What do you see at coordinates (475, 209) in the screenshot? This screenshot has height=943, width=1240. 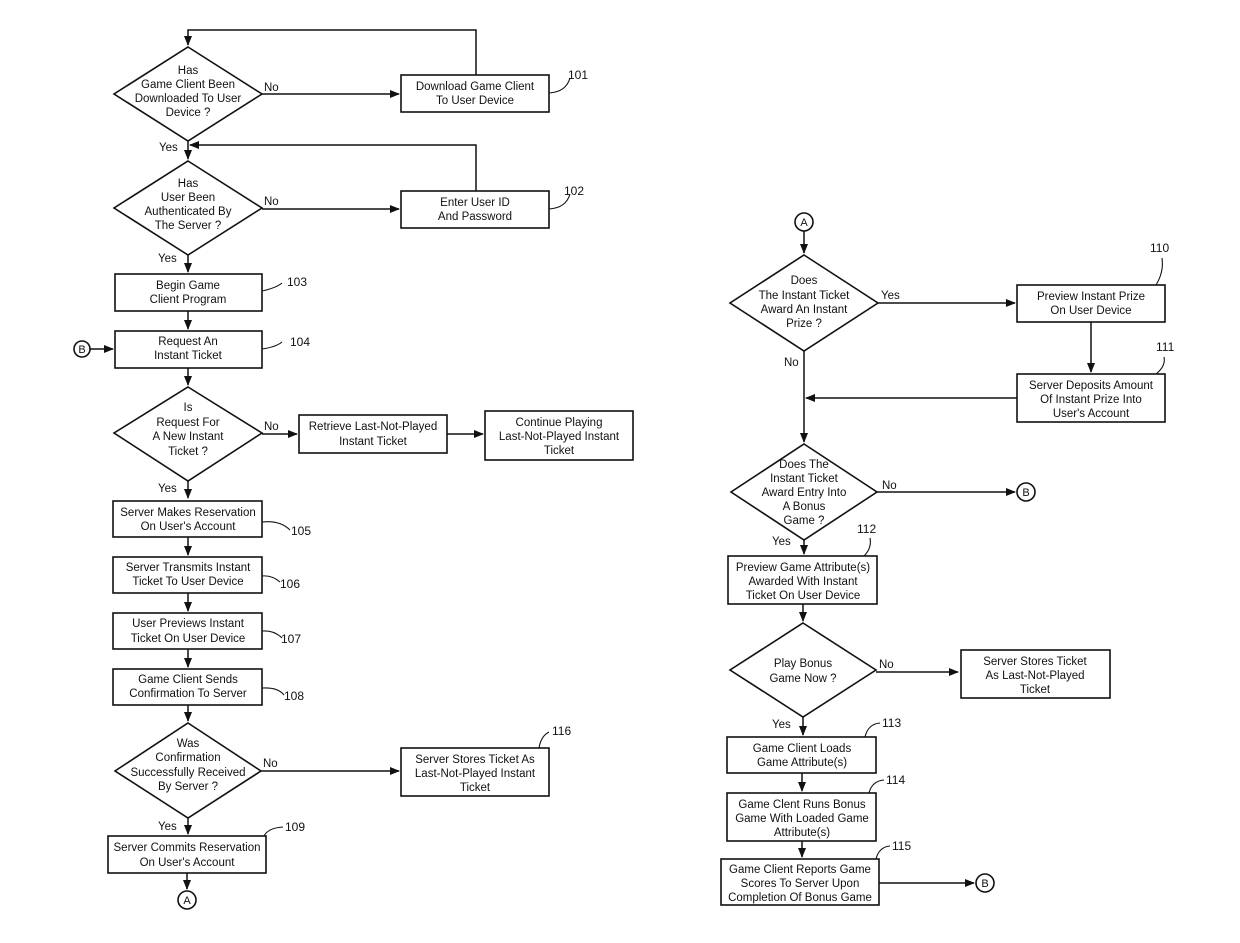 I see `process-102-enter-user-id: Enter User ID And Password` at bounding box center [475, 209].